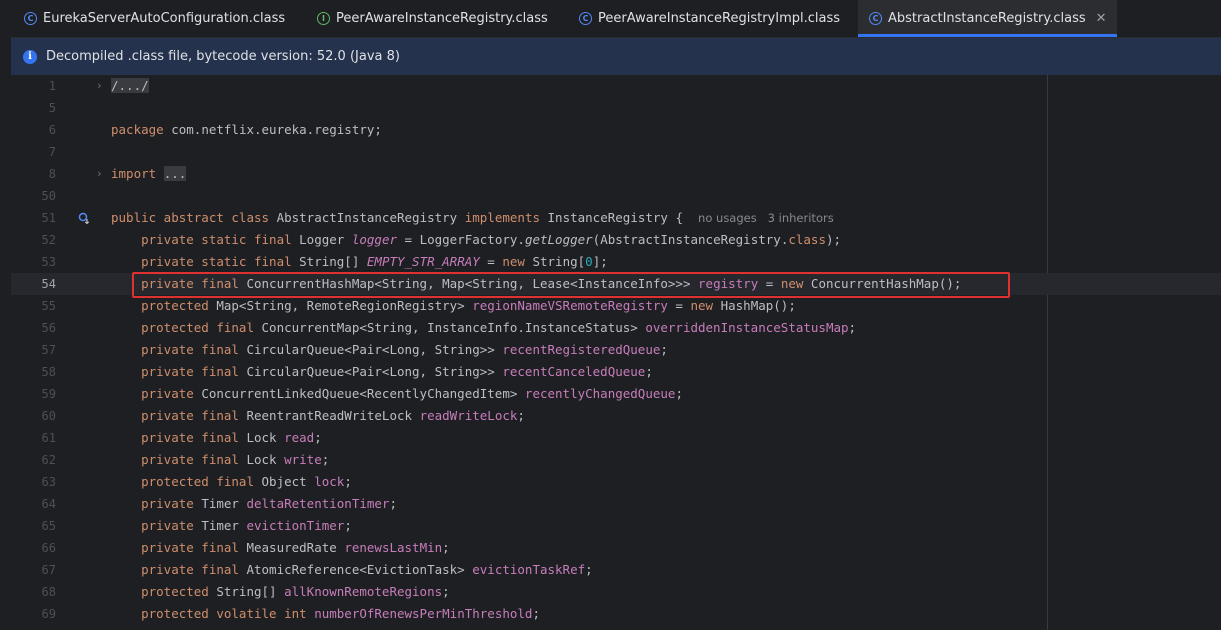 This screenshot has width=1221, height=630. What do you see at coordinates (52, 108) in the screenshot?
I see `line-number: 5` at bounding box center [52, 108].